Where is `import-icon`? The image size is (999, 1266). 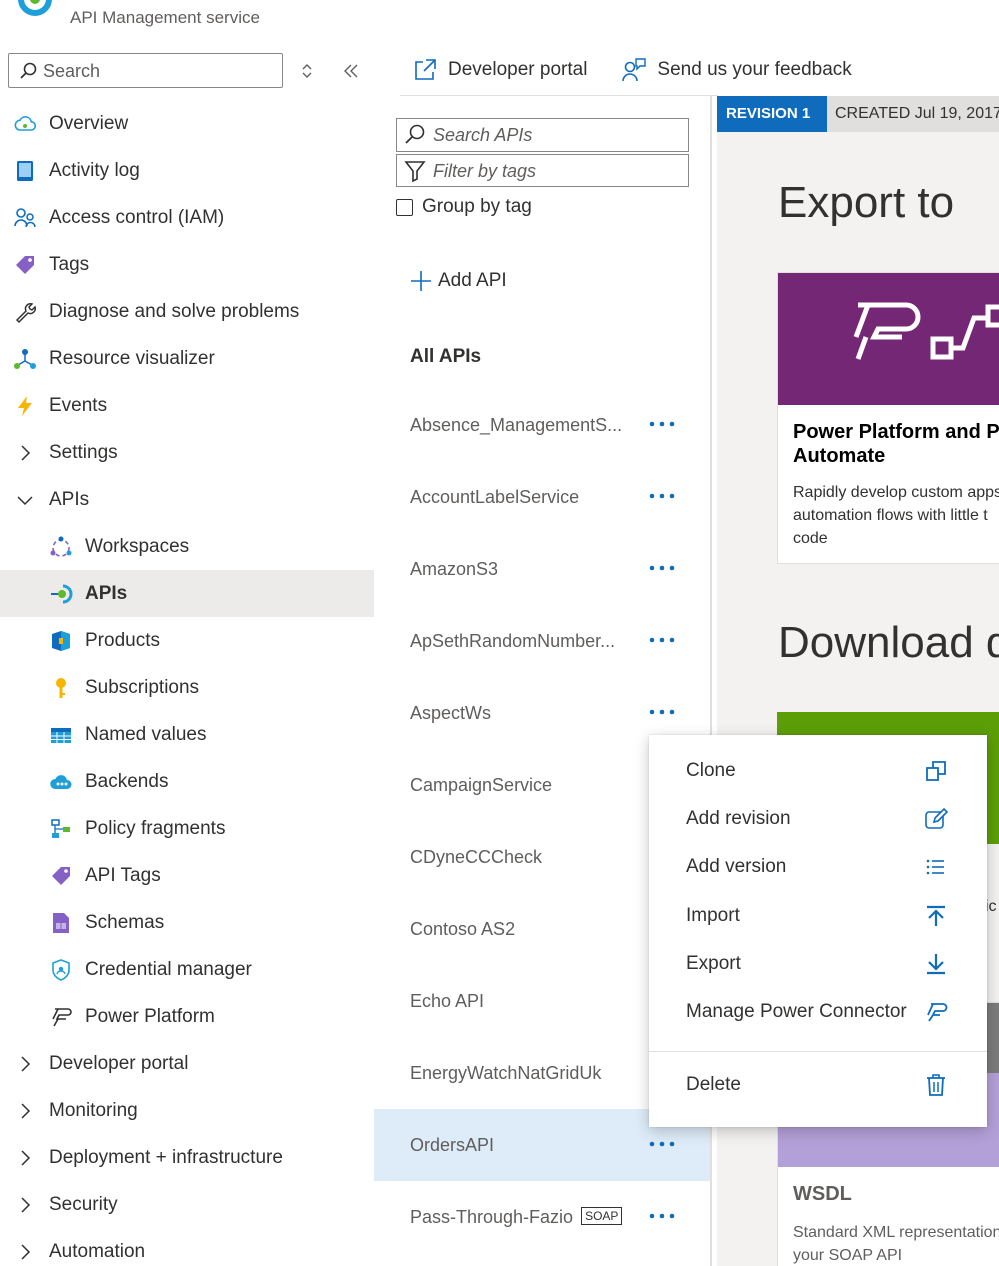
import-icon is located at coordinates (936, 915).